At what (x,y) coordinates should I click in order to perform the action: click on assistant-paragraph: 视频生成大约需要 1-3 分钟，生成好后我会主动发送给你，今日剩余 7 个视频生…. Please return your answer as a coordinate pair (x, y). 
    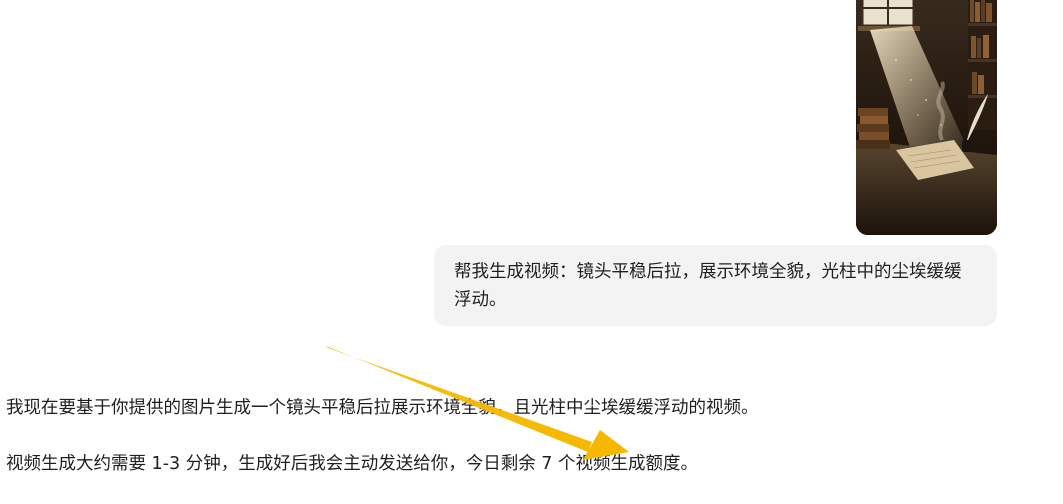
    Looking at the image, I should click on (352, 464).